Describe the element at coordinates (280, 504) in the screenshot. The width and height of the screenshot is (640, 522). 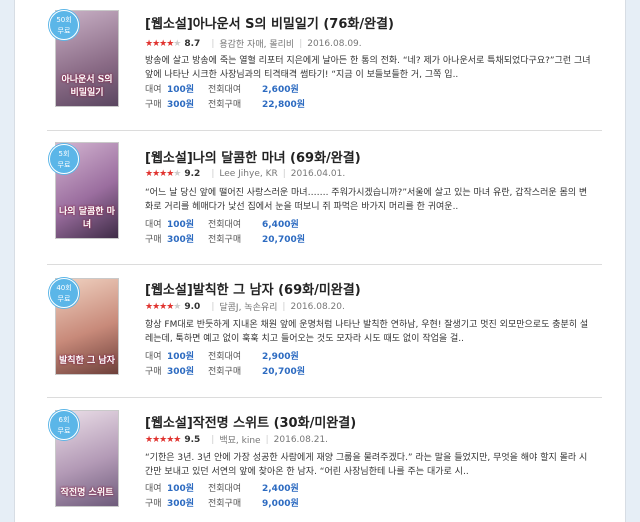
I see `buy-all-price: 9,000원` at that location.